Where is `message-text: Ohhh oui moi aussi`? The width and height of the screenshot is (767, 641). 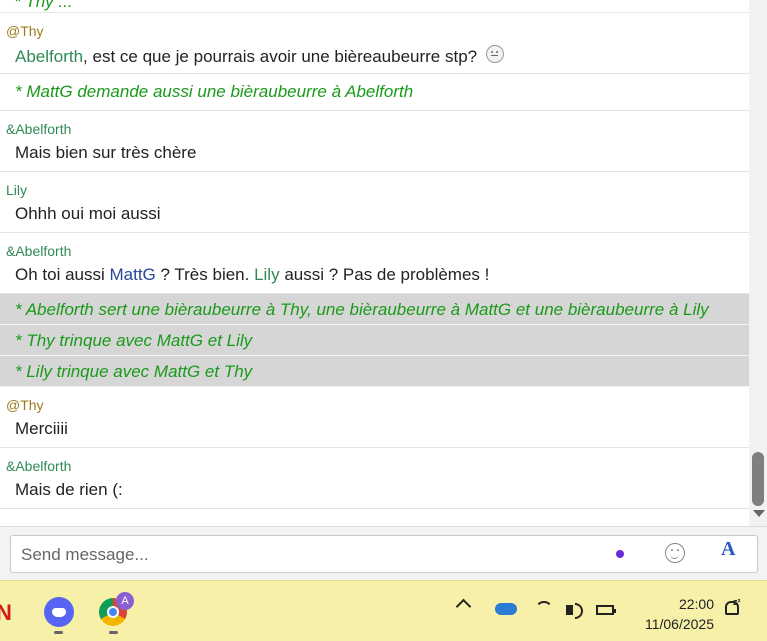
message-text: Ohhh oui moi aussi is located at coordinates (88, 214).